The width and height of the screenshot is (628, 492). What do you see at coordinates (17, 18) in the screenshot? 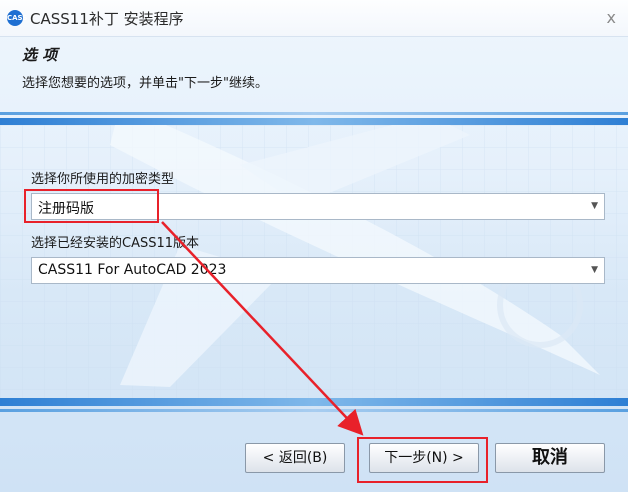
I see `app-icon: CASS` at bounding box center [17, 18].